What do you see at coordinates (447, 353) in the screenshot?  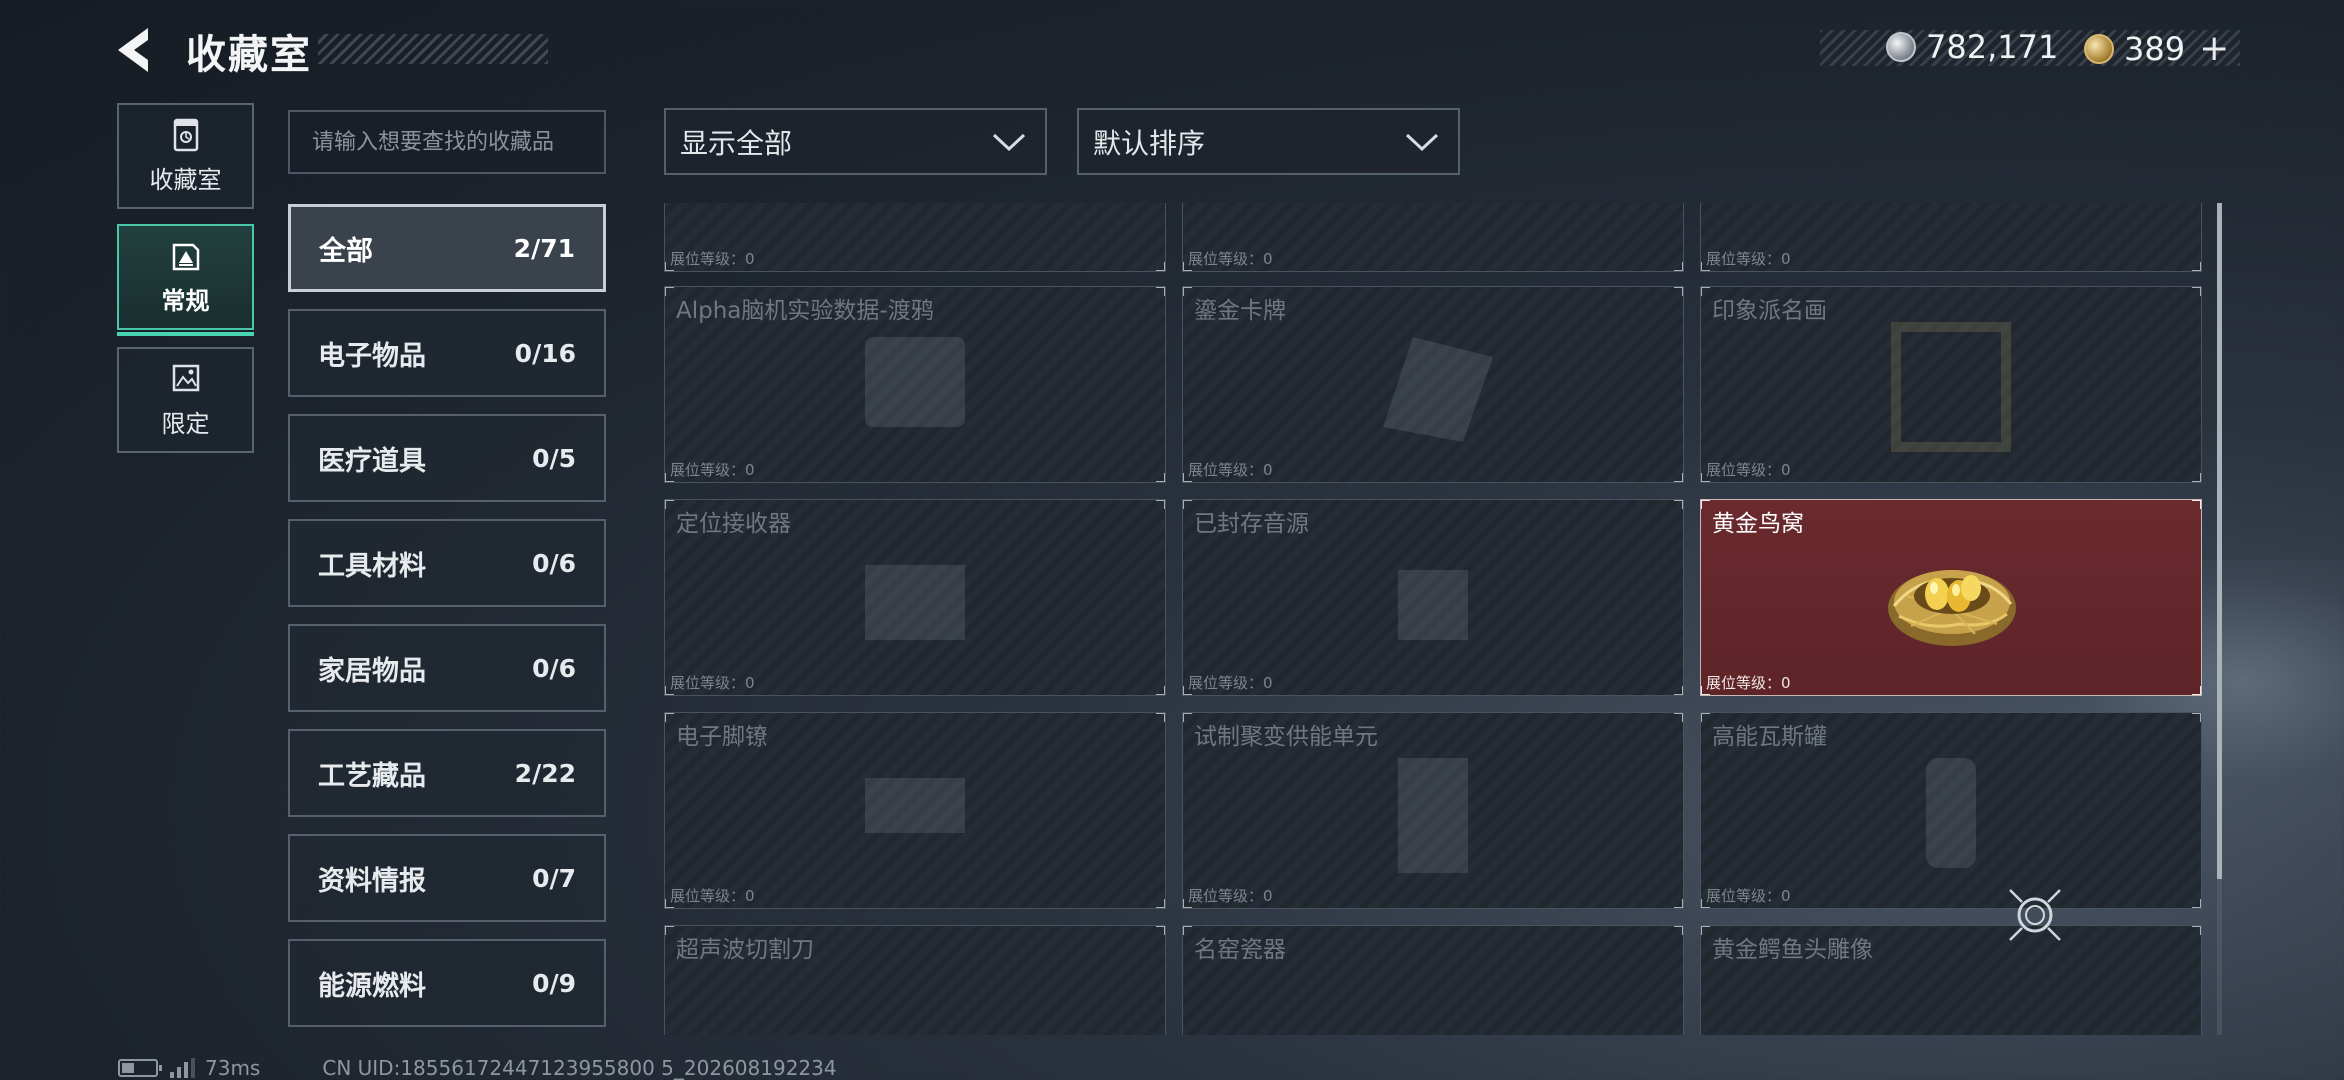 I see `category-electronics: 电子物品 0/16` at bounding box center [447, 353].